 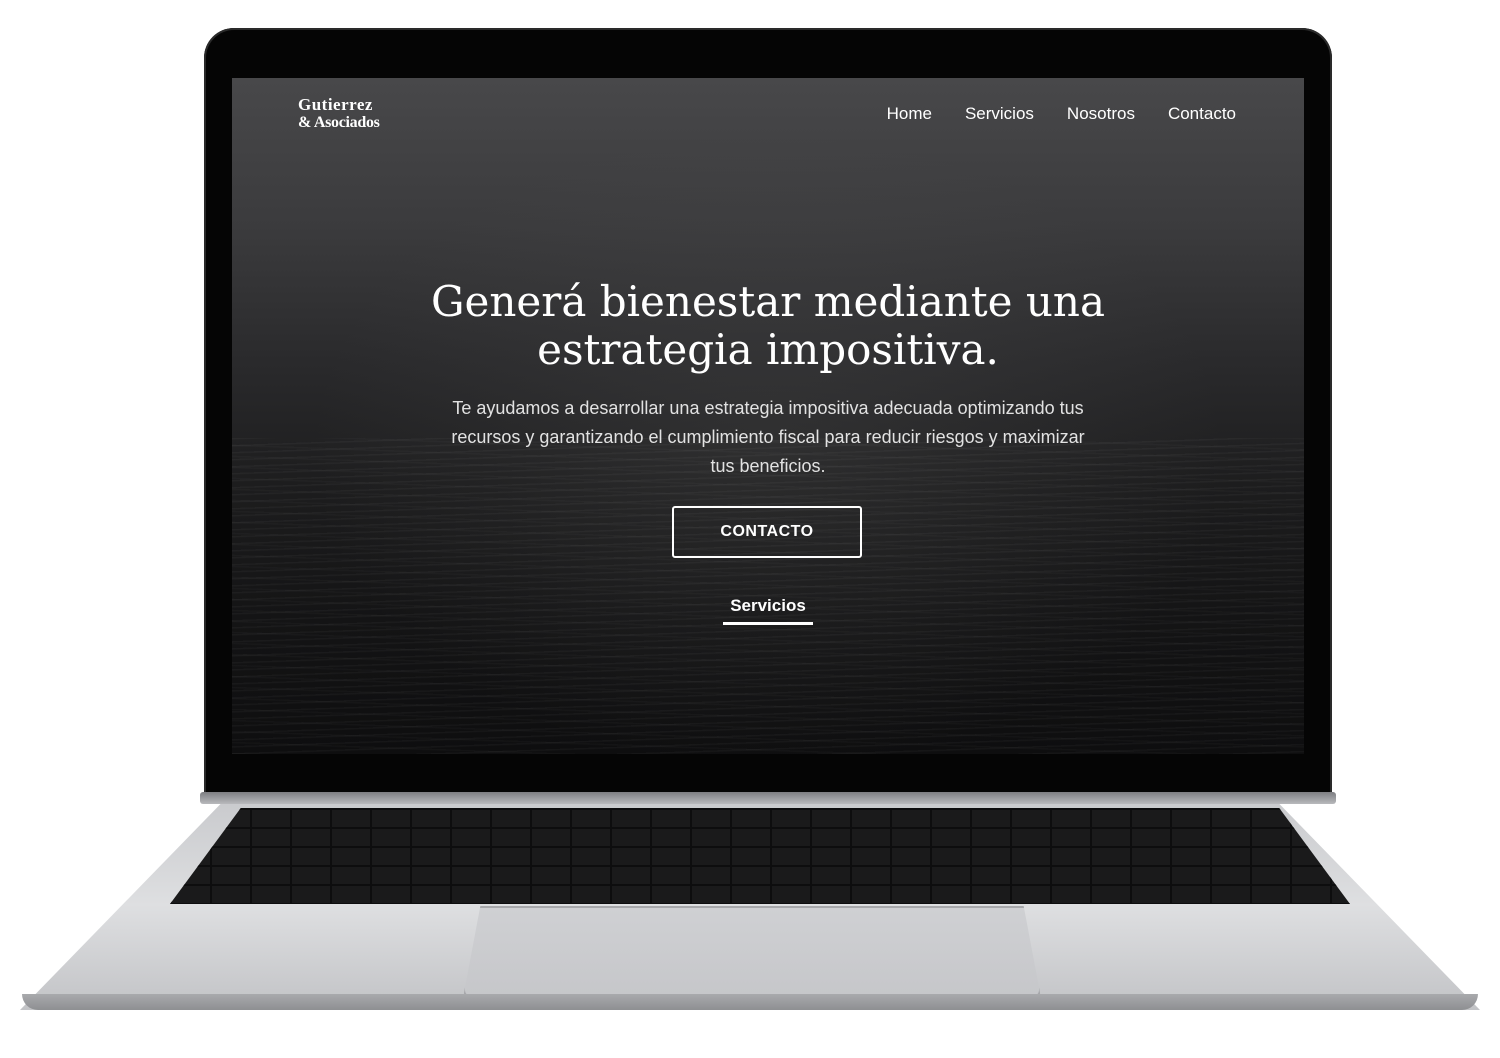 I want to click on laptop-trackpad, so click(x=752, y=952).